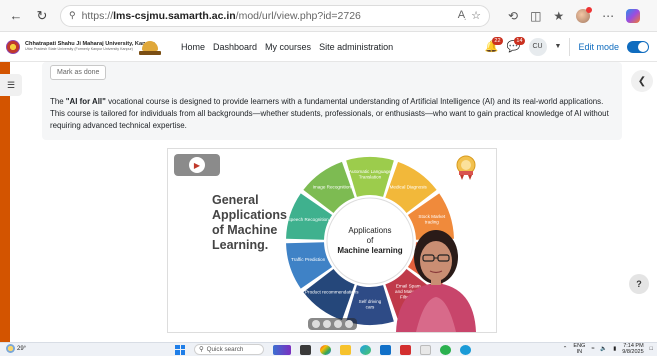 The height and width of the screenshot is (356, 657). What do you see at coordinates (642, 81) in the screenshot?
I see `block-drawer-chevron-icon: ❮` at bounding box center [642, 81].